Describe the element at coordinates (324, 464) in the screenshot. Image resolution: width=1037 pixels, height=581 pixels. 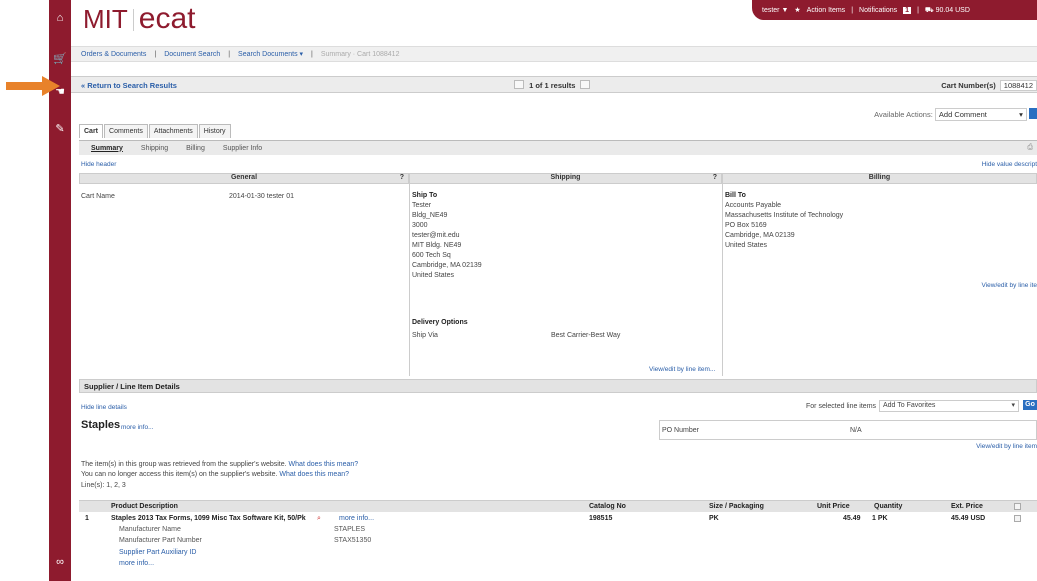
I see `what-does-this-mean-link: What does this mean?` at that location.